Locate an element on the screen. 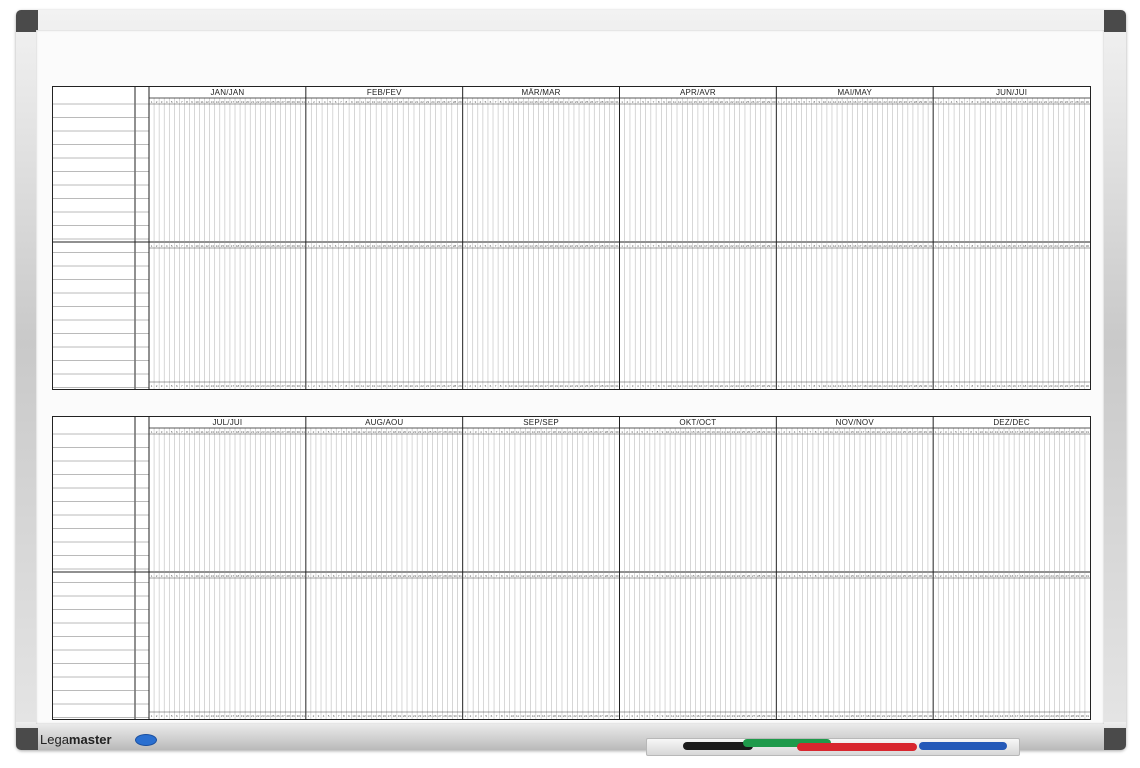 This screenshot has height=768, width=1140. red-marker is located at coordinates (857, 747).